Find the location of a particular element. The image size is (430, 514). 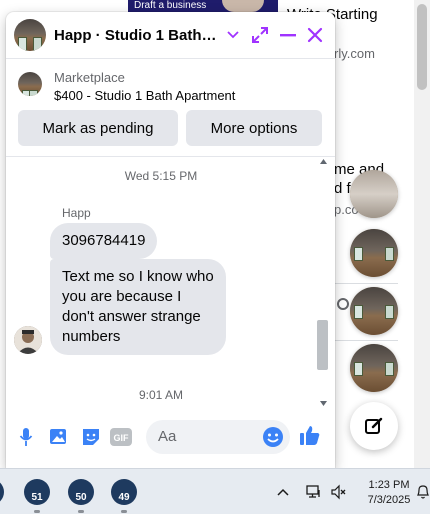

message-timestamp: Wed 5:15 PM is located at coordinates (161, 176).